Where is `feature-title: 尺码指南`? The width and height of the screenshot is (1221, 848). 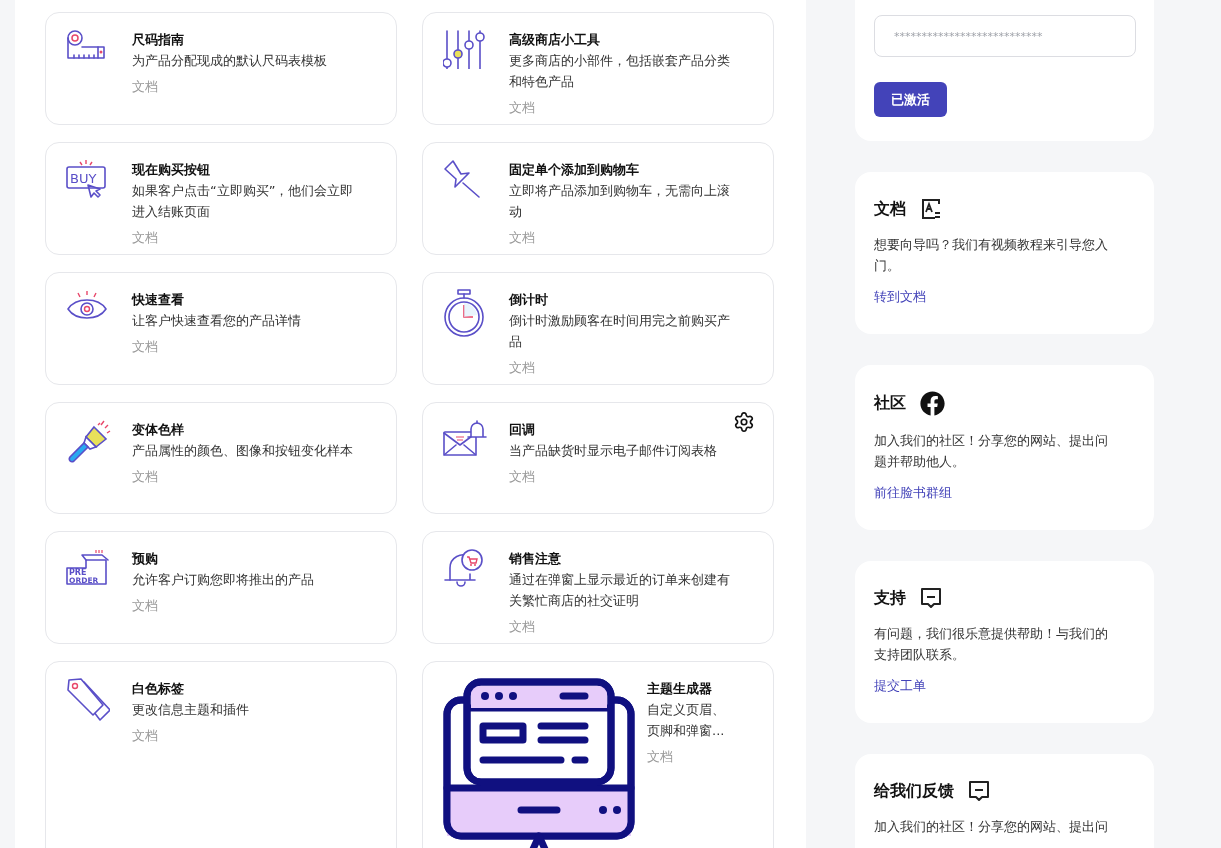 feature-title: 尺码指南 is located at coordinates (158, 40).